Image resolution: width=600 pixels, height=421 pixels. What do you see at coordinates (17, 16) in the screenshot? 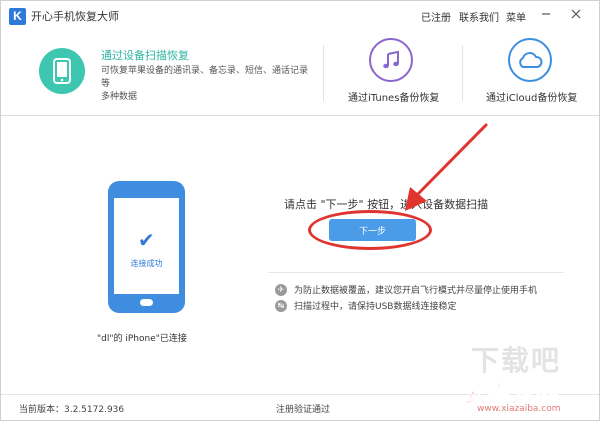
I see `app-logo-icon: K` at bounding box center [17, 16].